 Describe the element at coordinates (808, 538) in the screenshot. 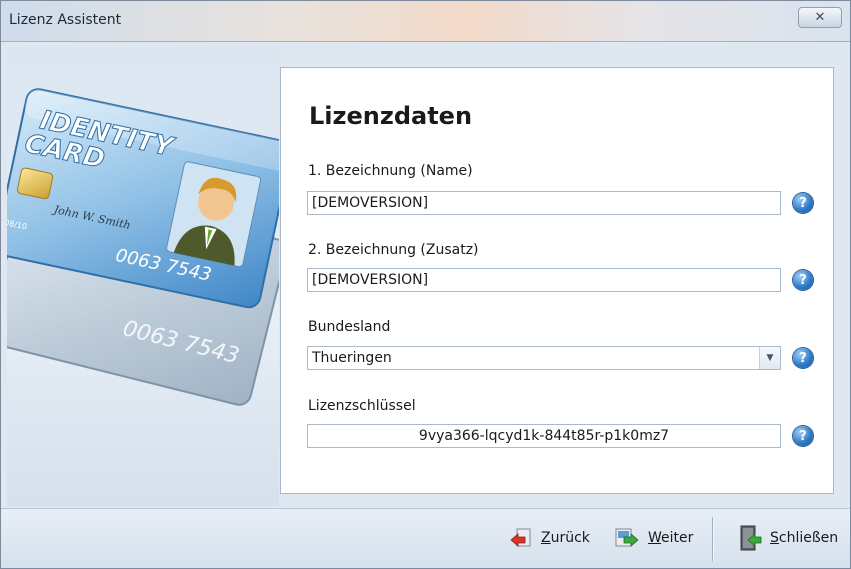

I see `close-label: chließen` at that location.